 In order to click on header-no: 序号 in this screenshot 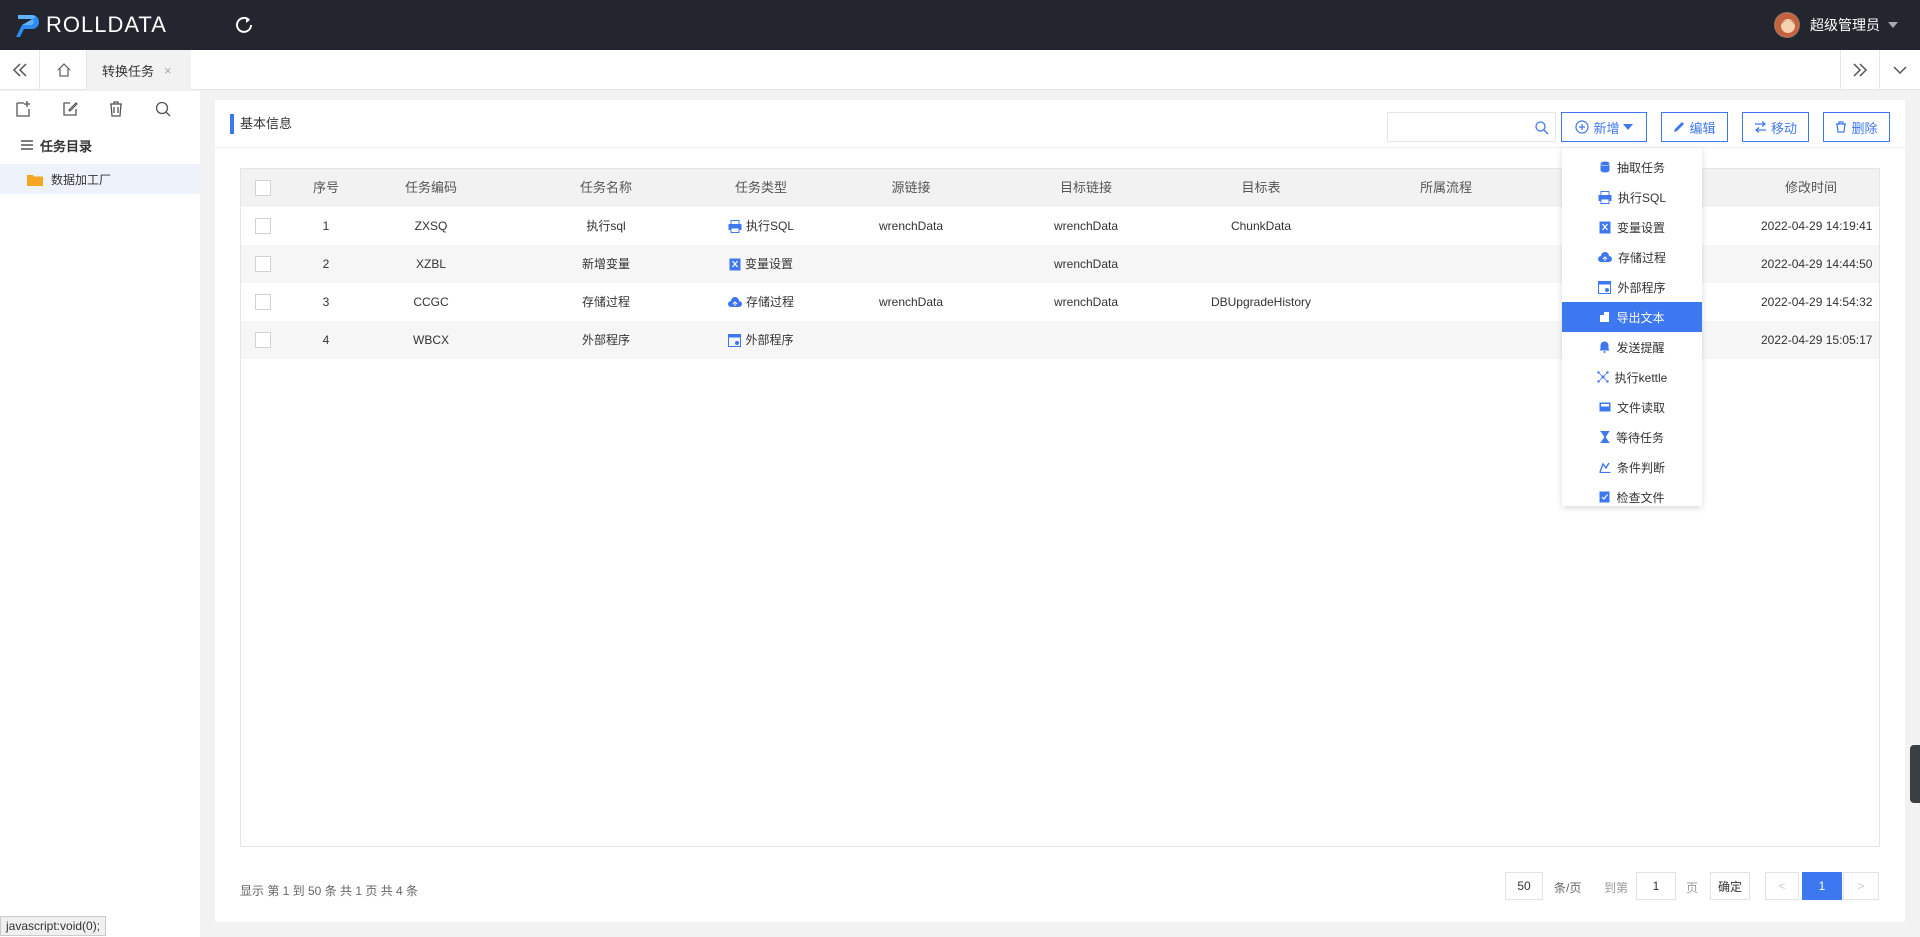, I will do `click(326, 188)`.